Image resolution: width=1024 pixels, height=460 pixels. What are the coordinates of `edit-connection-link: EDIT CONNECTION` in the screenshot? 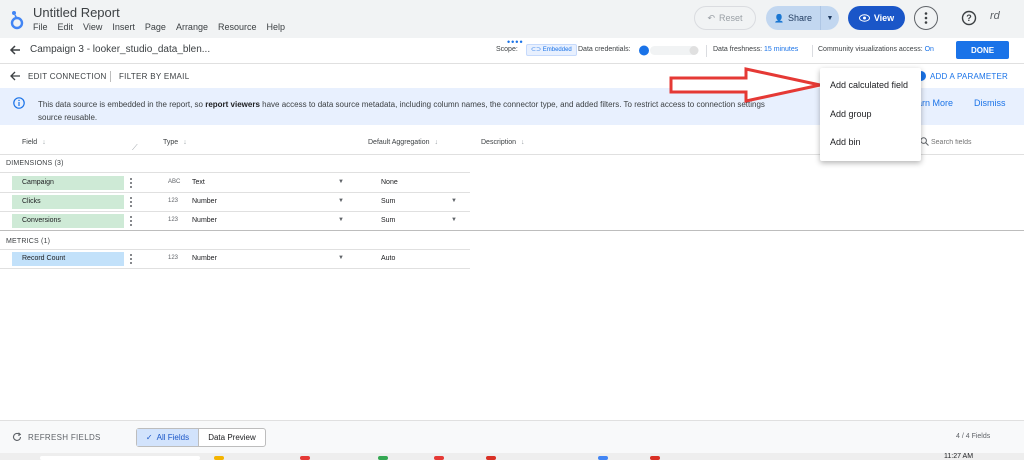 It's located at (67, 76).